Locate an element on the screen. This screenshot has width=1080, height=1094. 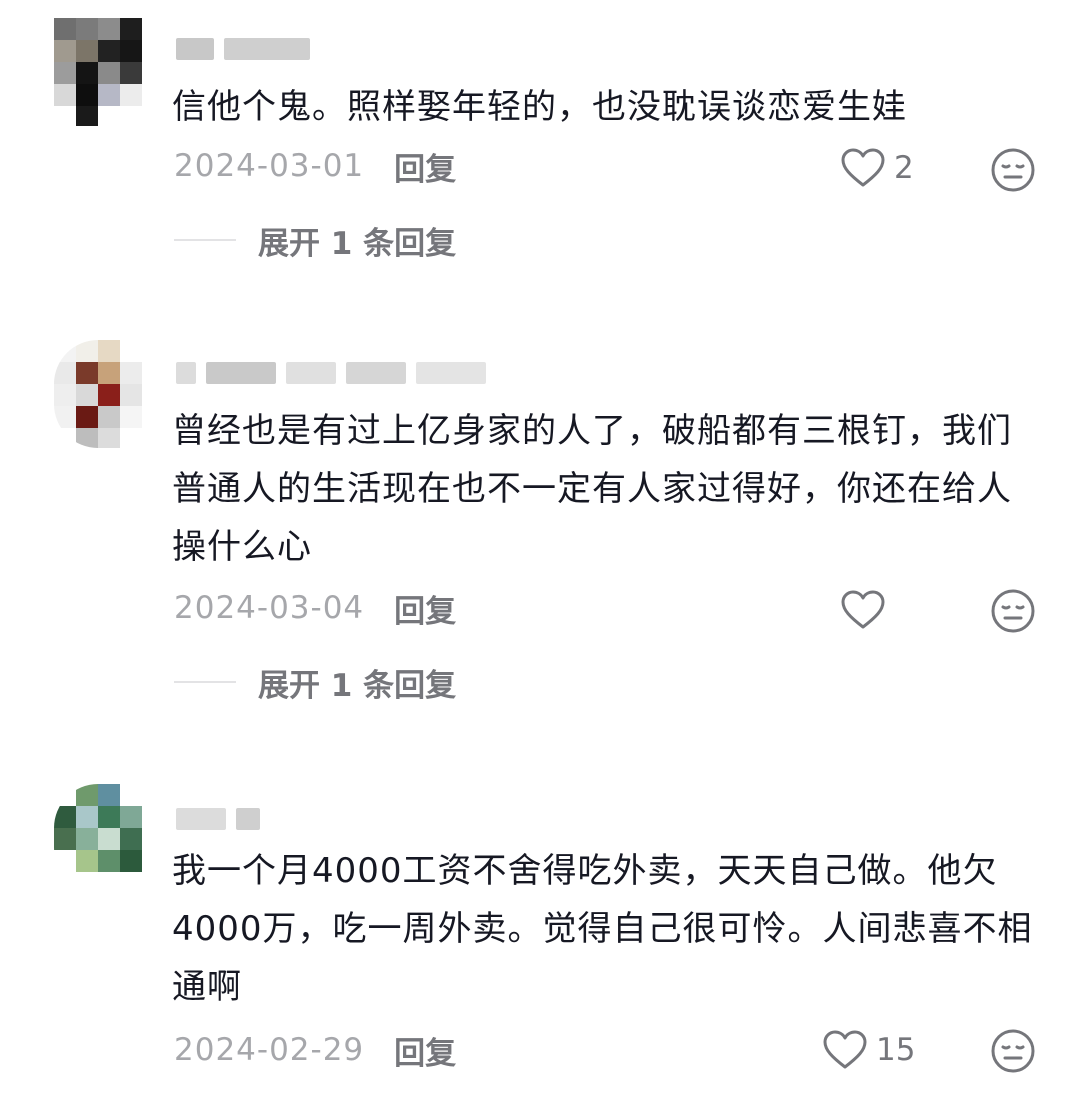
like-button: 15 is located at coordinates (868, 1050).